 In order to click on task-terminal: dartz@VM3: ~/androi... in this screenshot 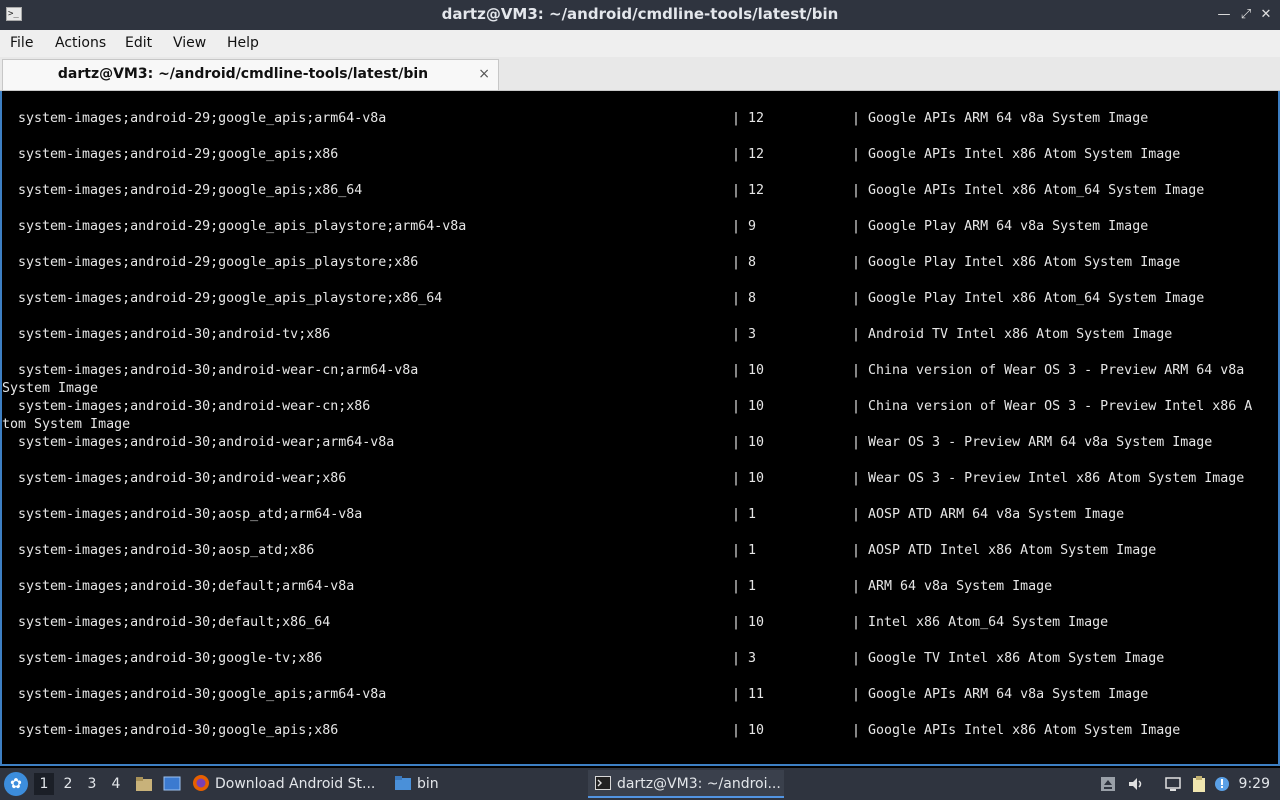, I will do `click(686, 784)`.